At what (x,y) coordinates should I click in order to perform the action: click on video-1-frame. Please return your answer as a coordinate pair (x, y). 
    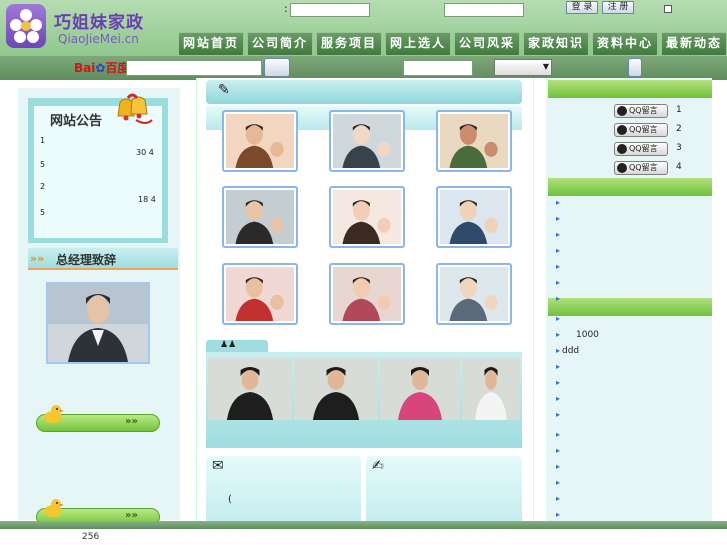
    Looking at the image, I should click on (250, 389).